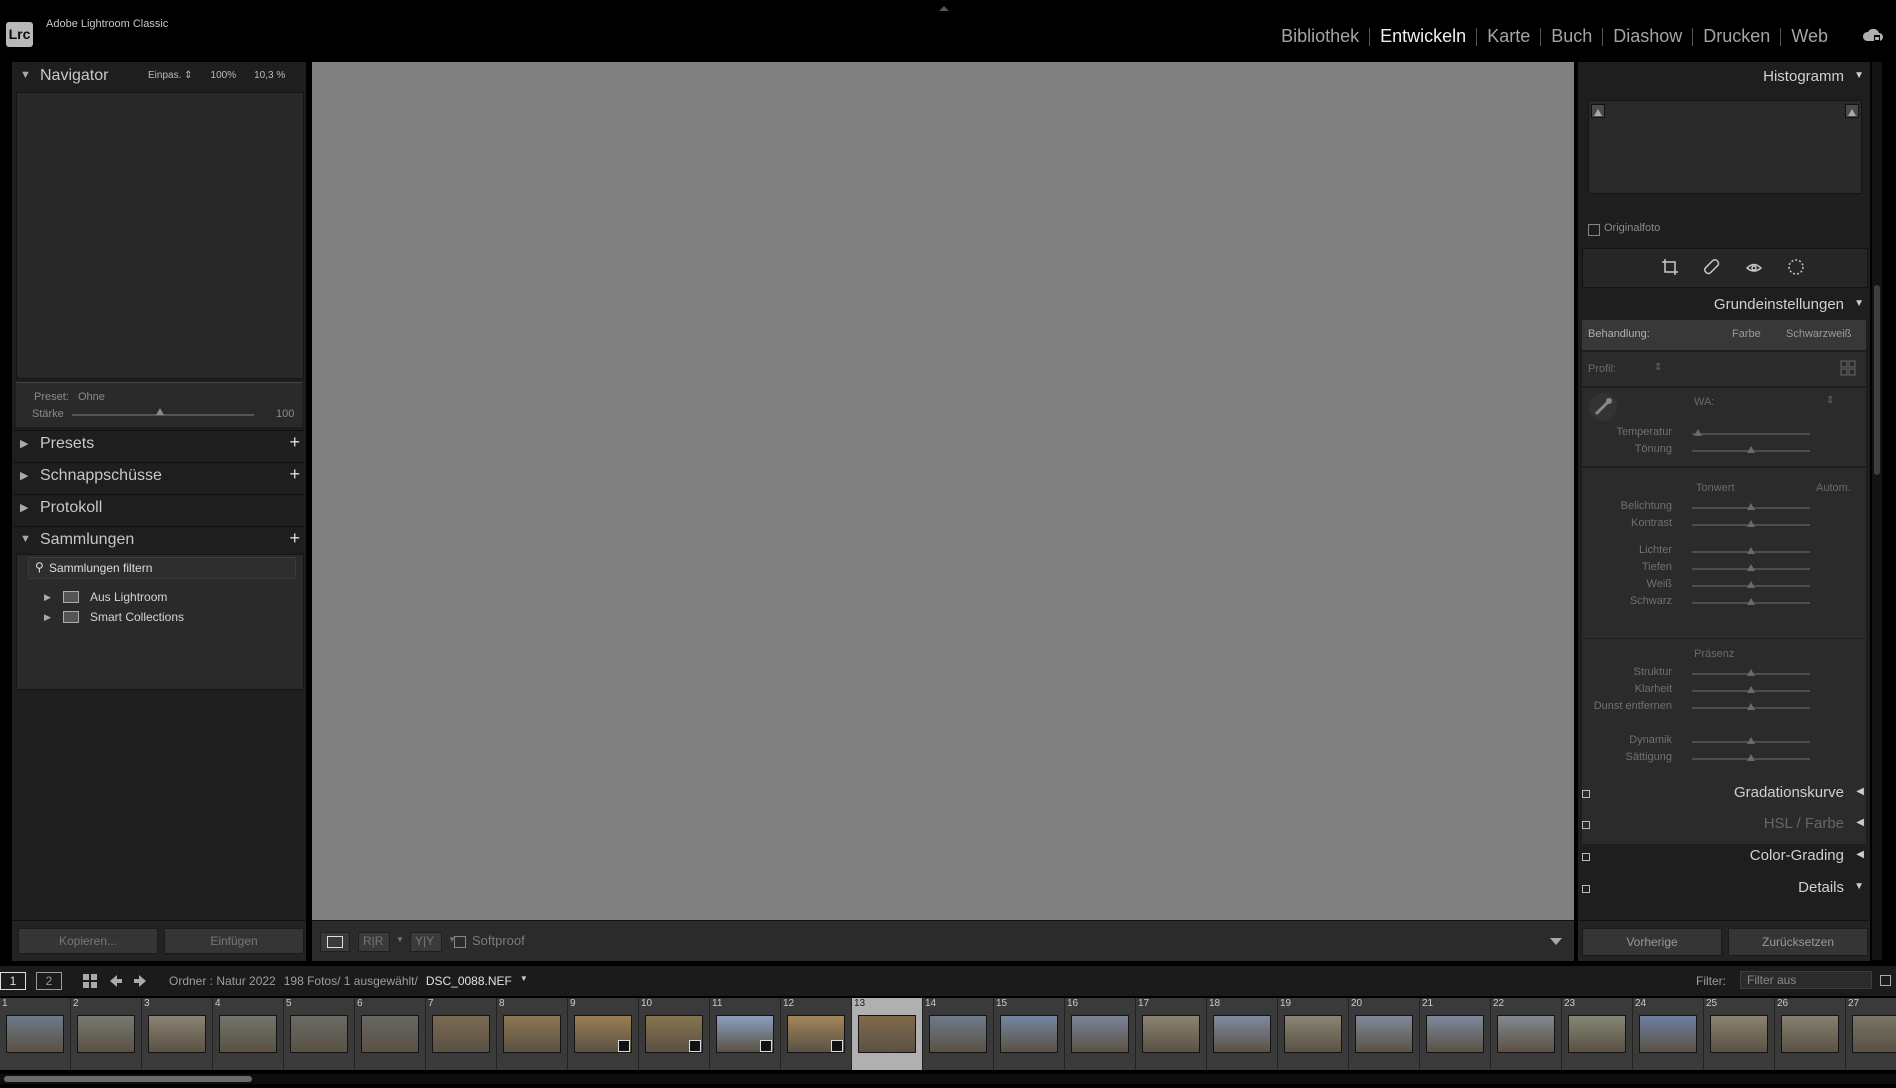 The image size is (1896, 1088). I want to click on filmstrip-thumbnail: 11, so click(745, 1034).